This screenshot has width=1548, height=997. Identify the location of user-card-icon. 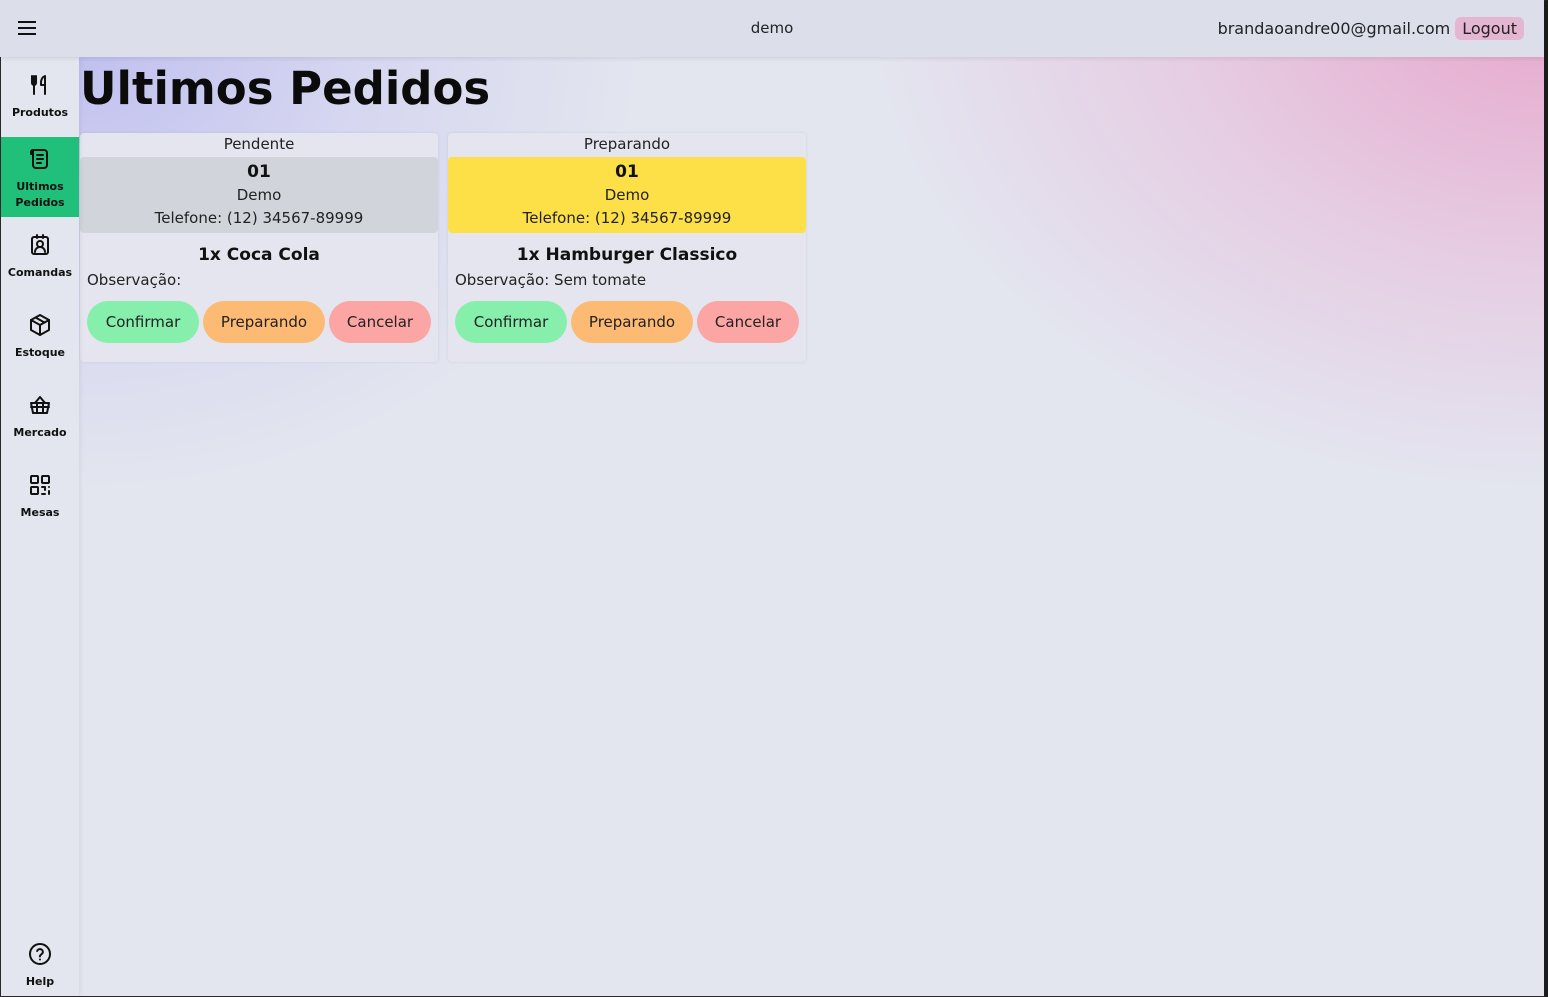
(40, 247).